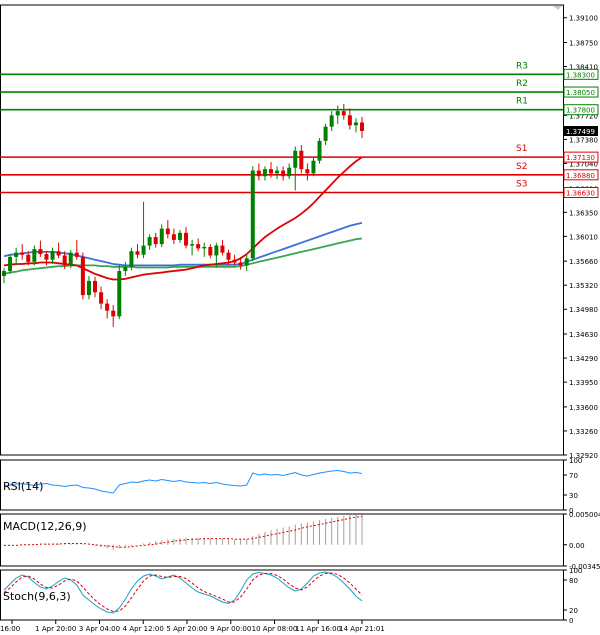 The width and height of the screenshot is (600, 635). Describe the element at coordinates (522, 84) in the screenshot. I see `level-name-r2: R2` at that location.